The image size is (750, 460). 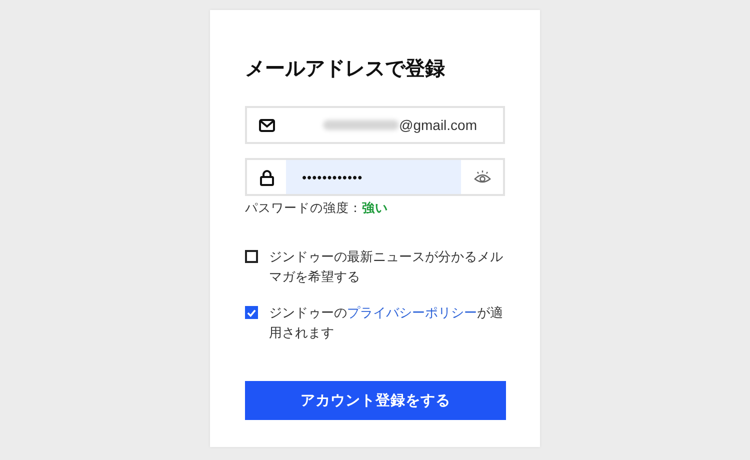 What do you see at coordinates (375, 208) in the screenshot?
I see `strength-value: 強い` at bounding box center [375, 208].